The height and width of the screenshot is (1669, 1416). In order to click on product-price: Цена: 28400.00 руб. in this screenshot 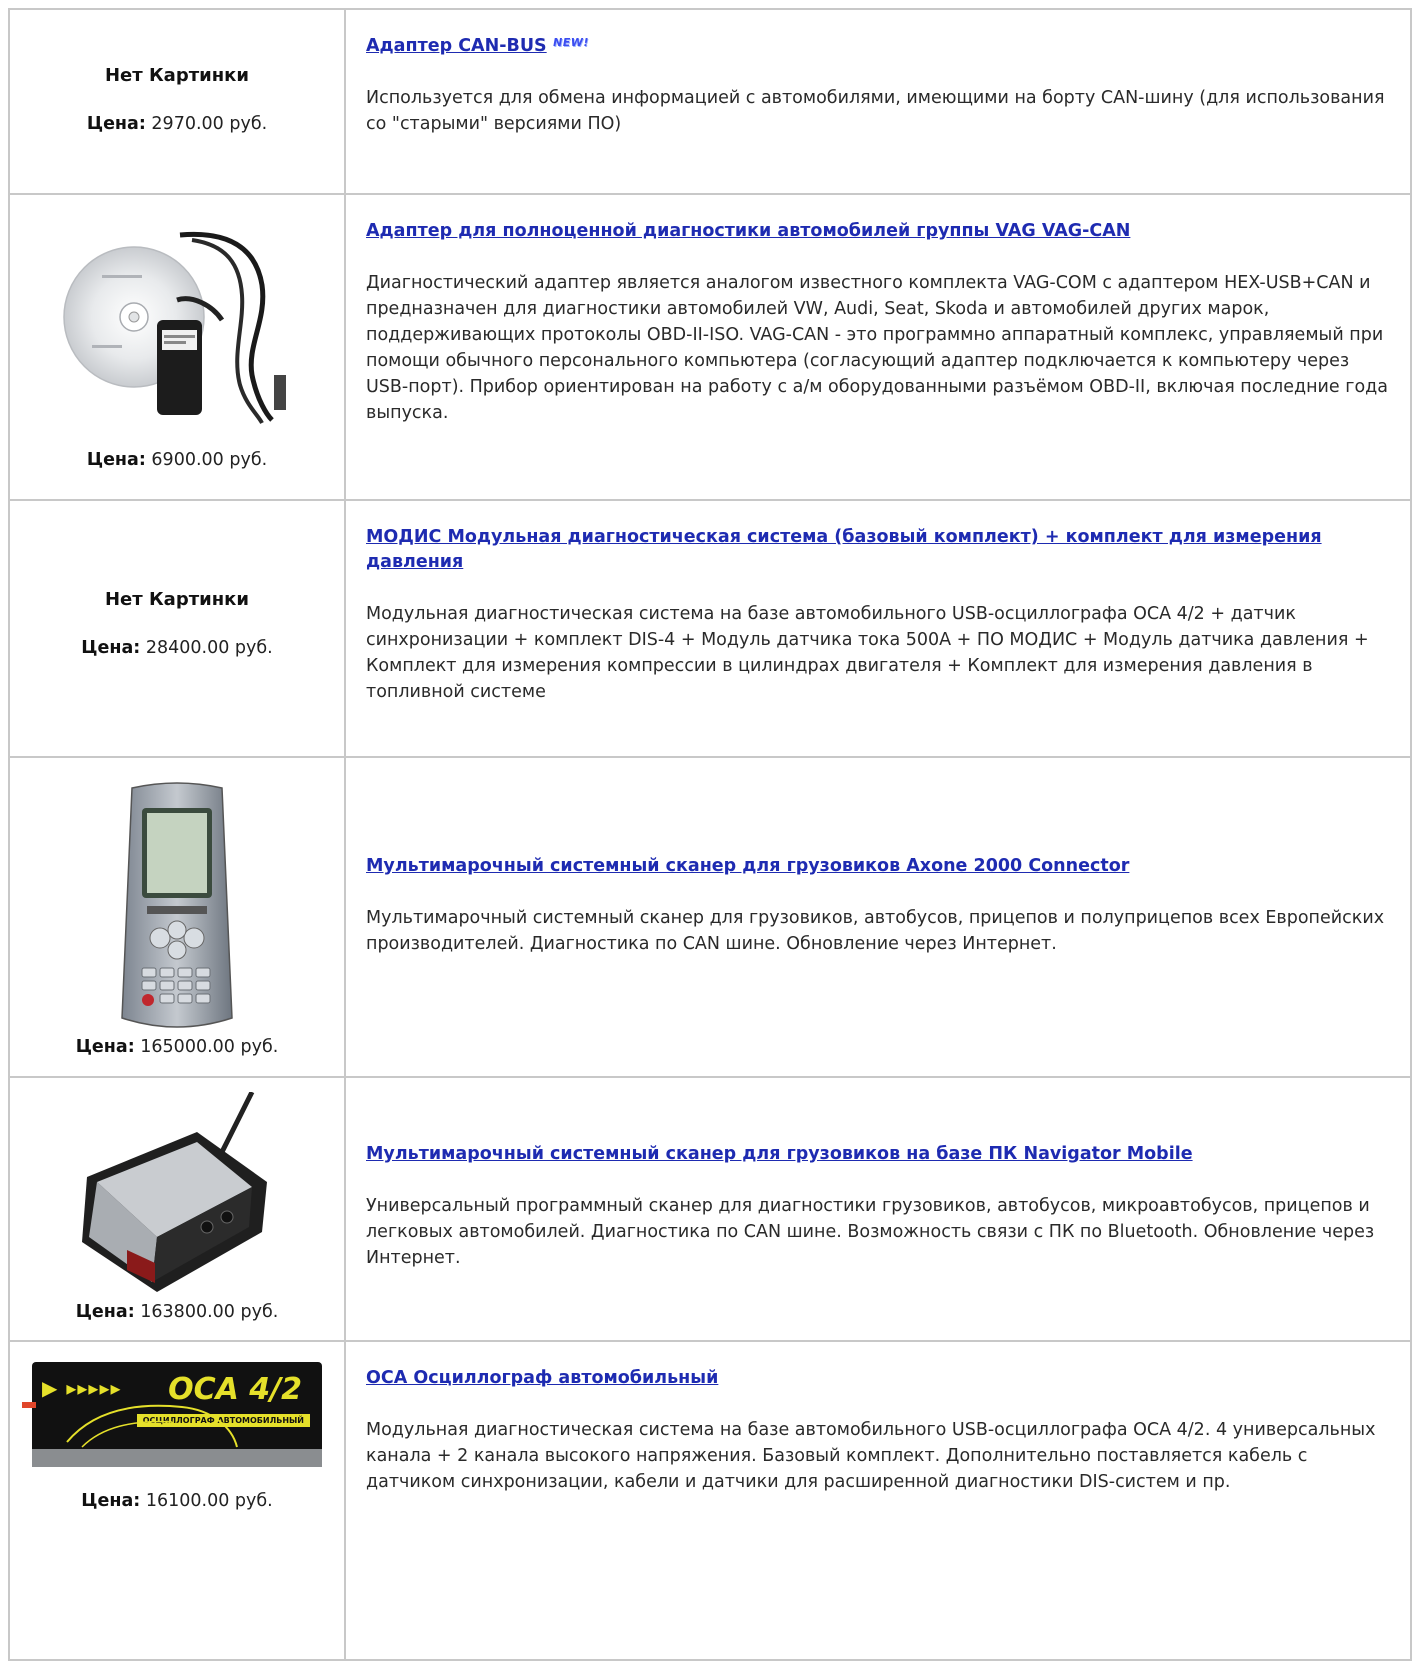, I will do `click(177, 648)`.